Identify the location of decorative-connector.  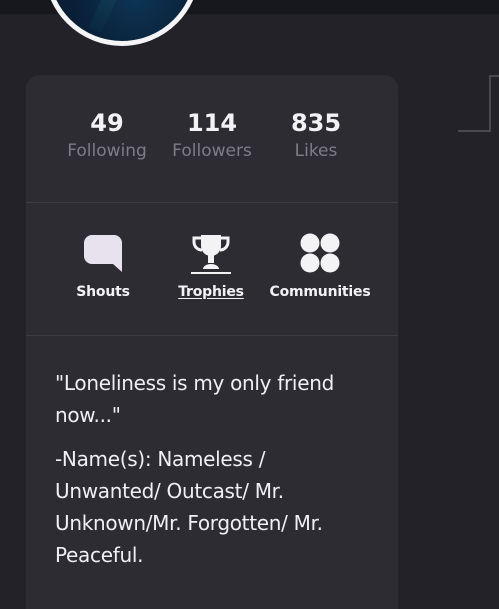
(478, 103).